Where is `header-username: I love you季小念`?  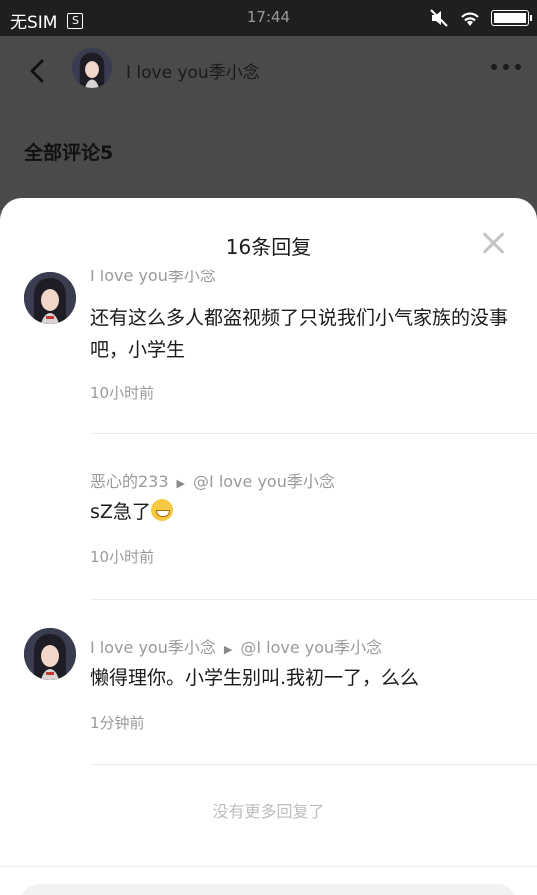 header-username: I love you季小念 is located at coordinates (193, 70).